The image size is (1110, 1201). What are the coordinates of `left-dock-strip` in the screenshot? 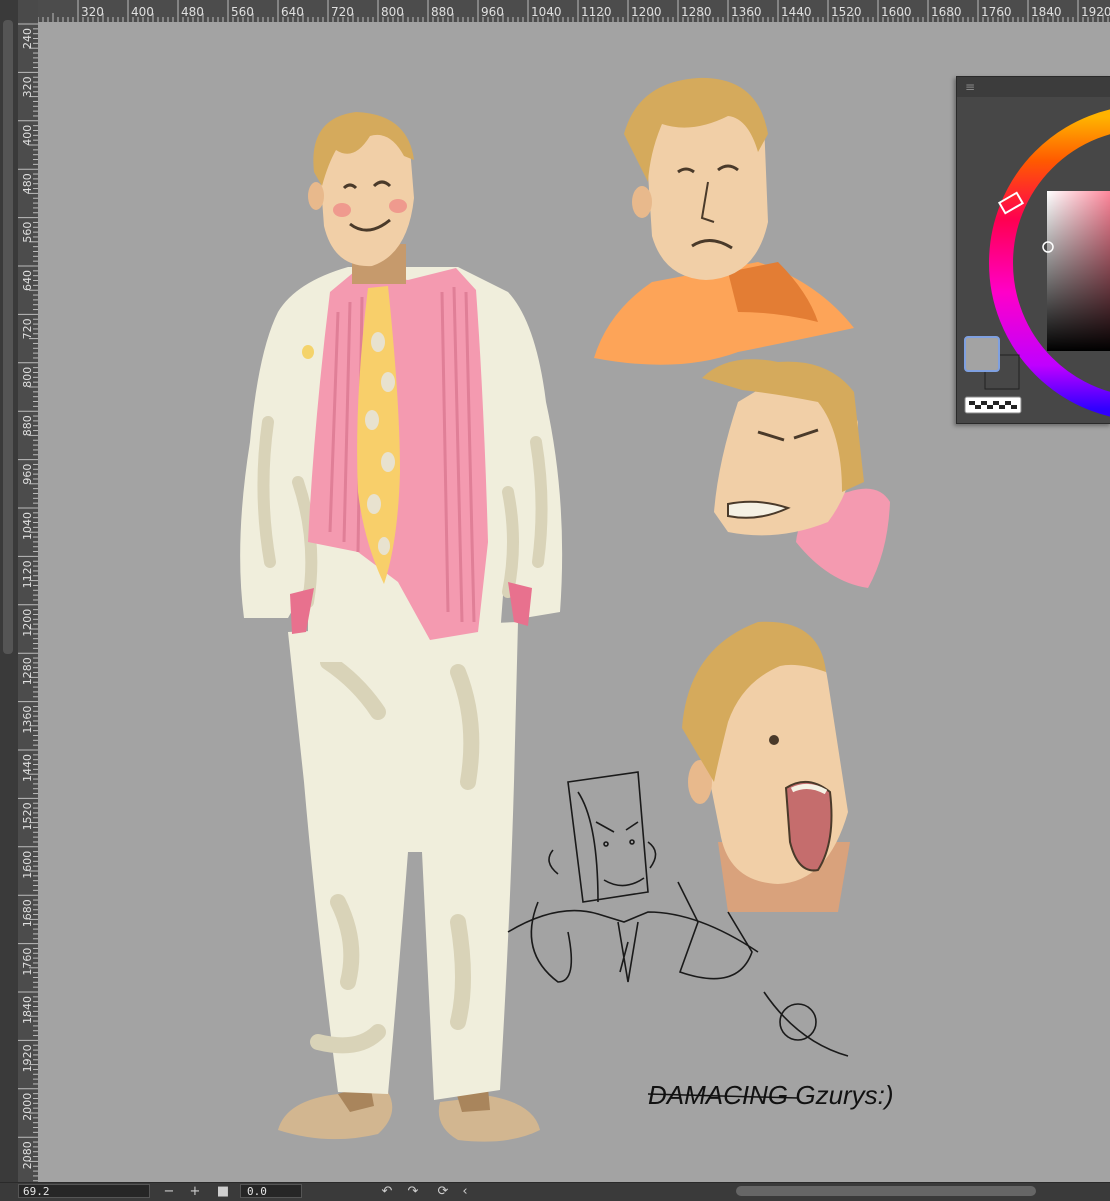 It's located at (9, 600).